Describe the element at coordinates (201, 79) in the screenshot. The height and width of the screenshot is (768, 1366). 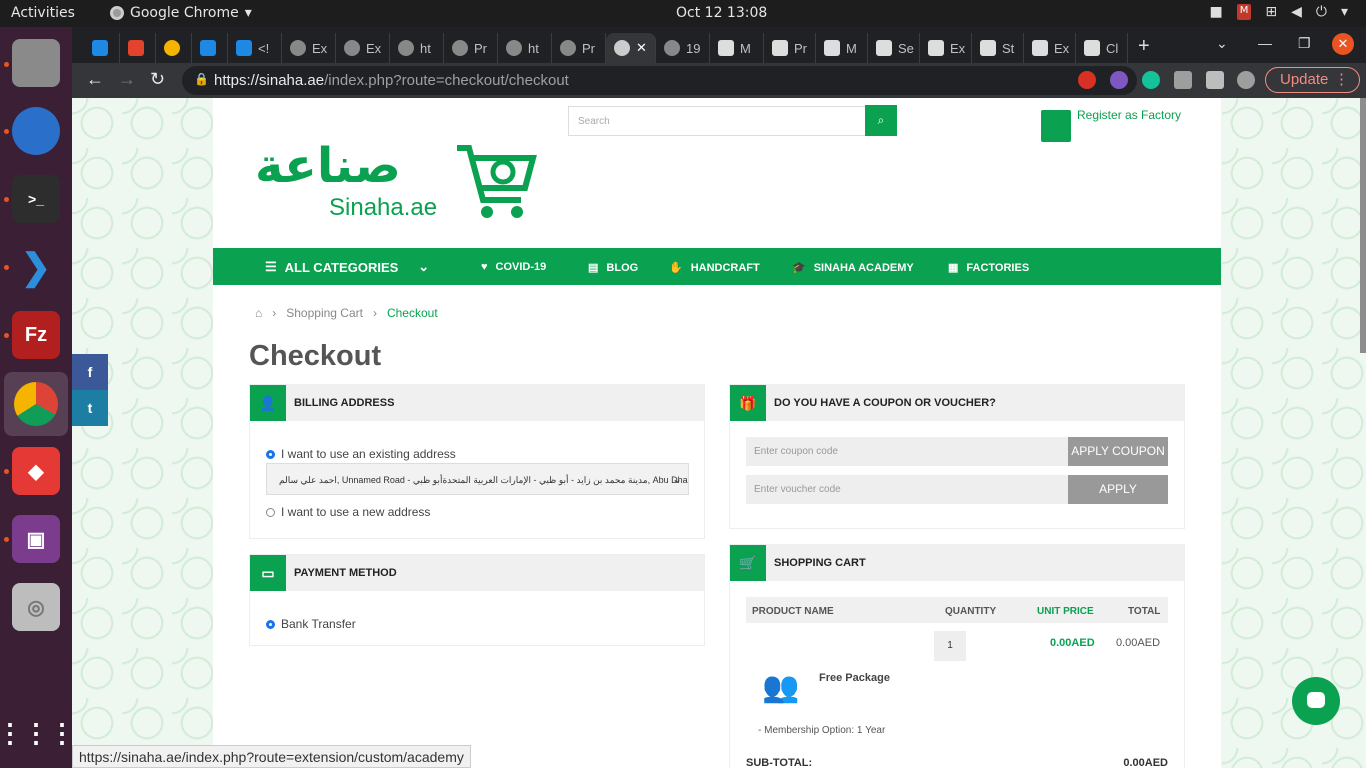
I see `lock-icon: 🔒` at that location.